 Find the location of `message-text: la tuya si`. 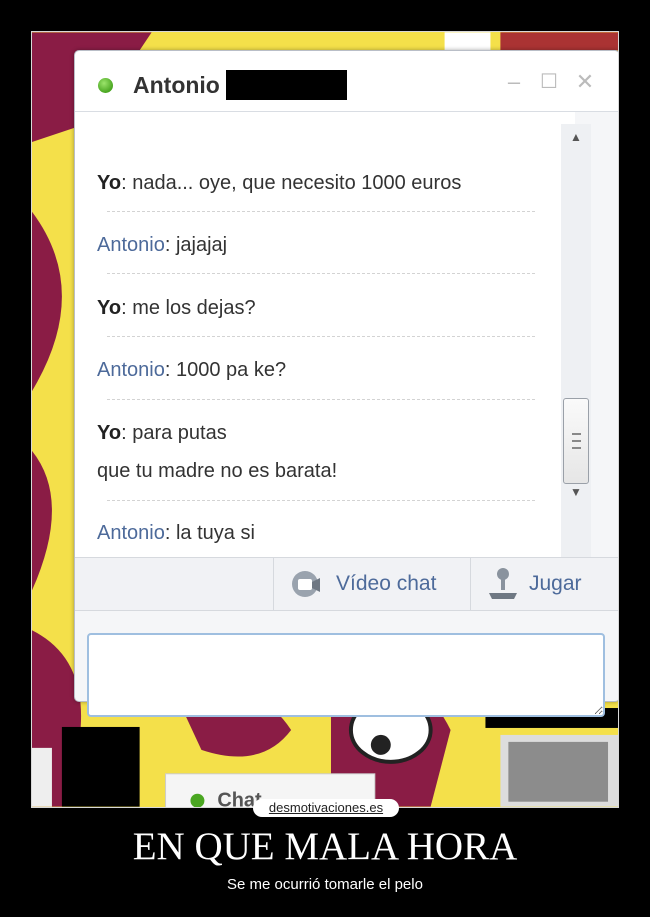

message-text: la tuya si is located at coordinates (215, 533).